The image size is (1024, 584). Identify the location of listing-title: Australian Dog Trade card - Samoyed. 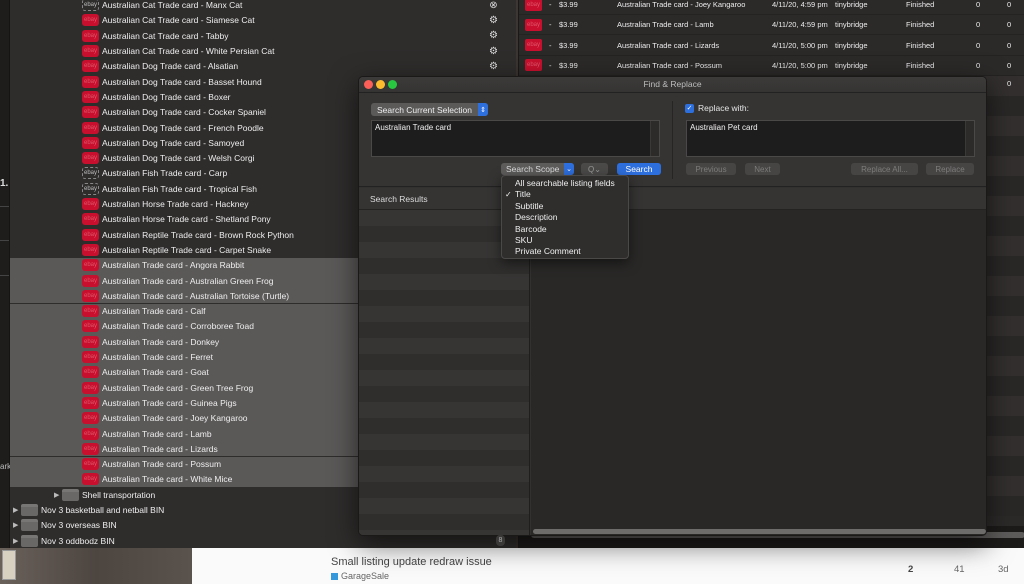
(173, 142).